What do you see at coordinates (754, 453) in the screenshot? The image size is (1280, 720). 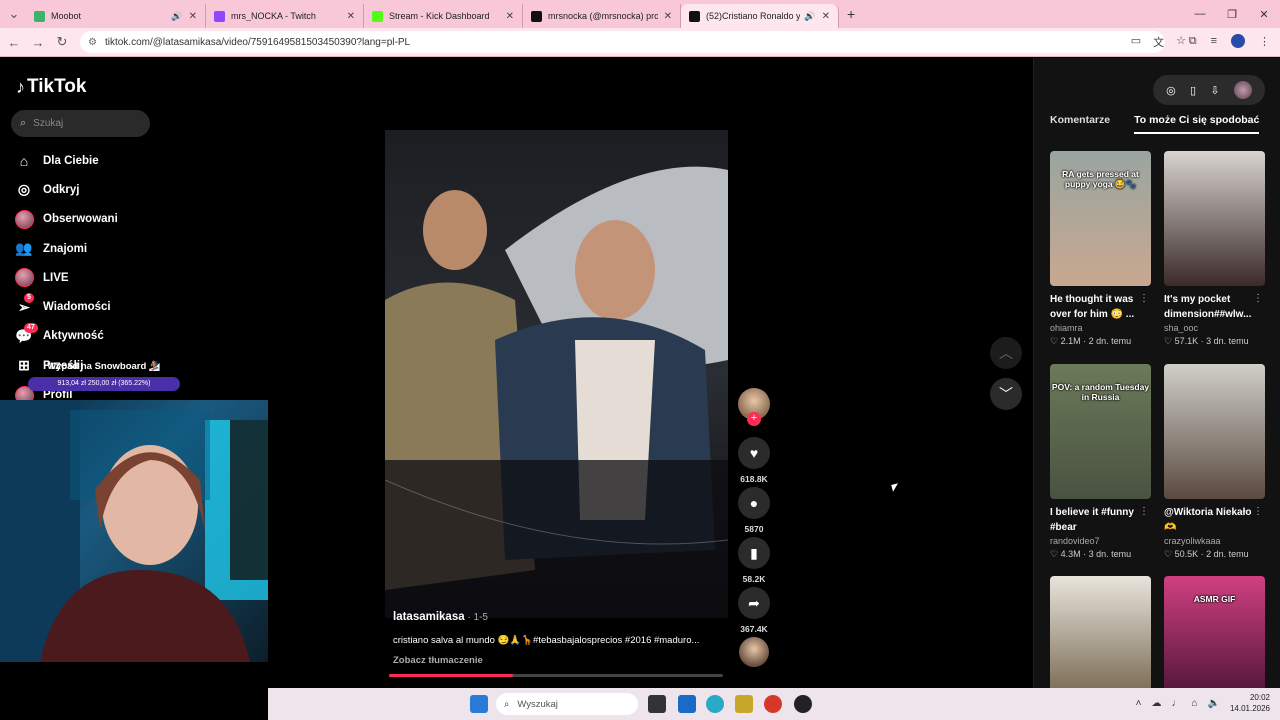 I see `heart-icon: ♥` at bounding box center [754, 453].